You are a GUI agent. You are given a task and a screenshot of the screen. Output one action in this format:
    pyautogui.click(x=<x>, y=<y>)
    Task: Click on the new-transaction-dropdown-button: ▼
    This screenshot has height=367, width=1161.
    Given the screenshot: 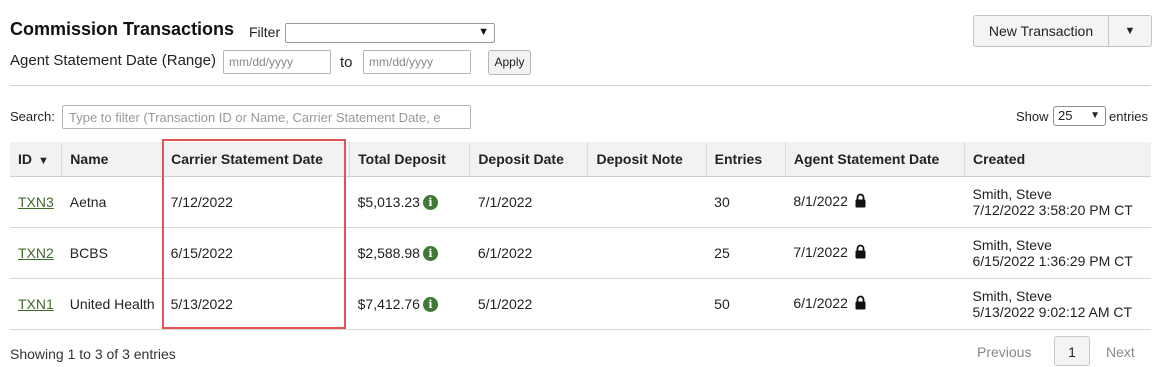 What is the action you would take?
    pyautogui.click(x=1130, y=31)
    